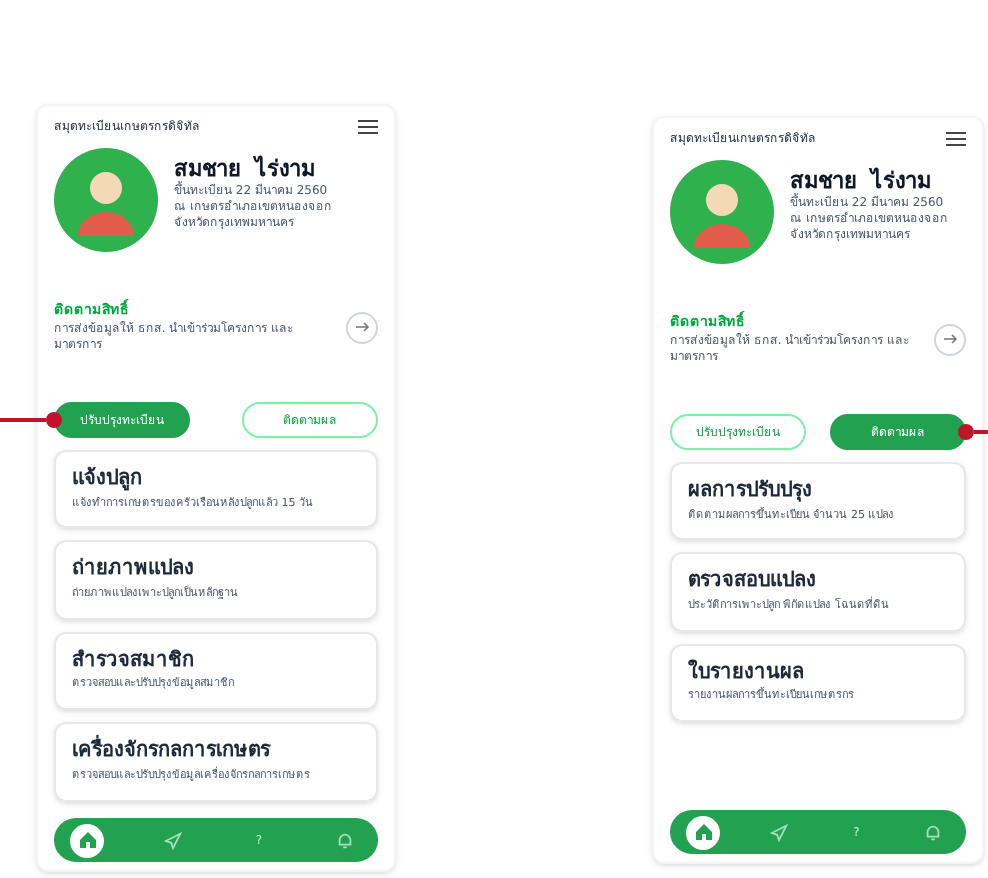 The width and height of the screenshot is (988, 878). I want to click on card-title: ตรวจสอบแปลง, so click(753, 583).